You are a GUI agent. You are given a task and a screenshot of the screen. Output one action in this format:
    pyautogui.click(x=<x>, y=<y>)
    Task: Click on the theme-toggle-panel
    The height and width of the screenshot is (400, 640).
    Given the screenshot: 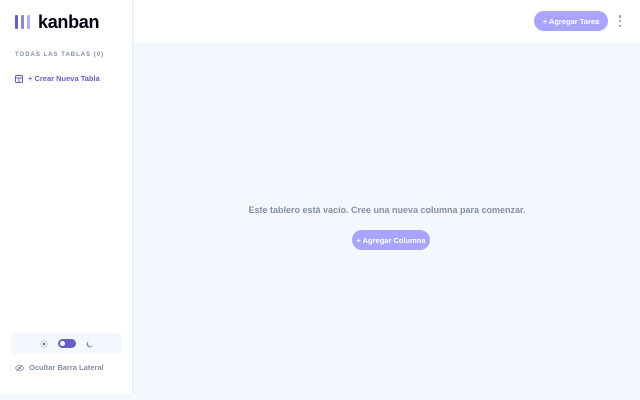 What is the action you would take?
    pyautogui.click(x=66, y=343)
    